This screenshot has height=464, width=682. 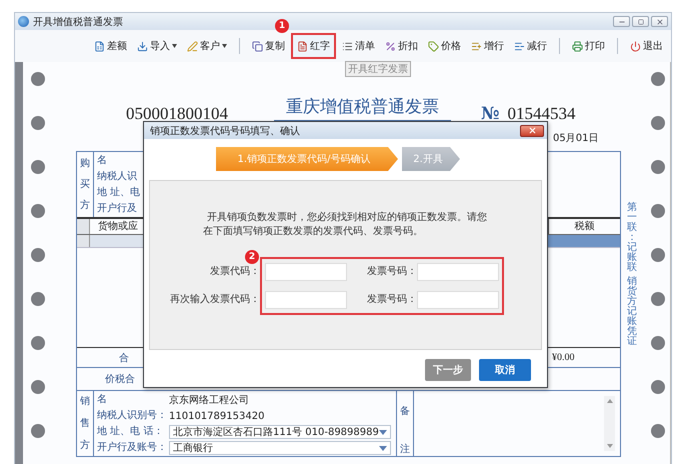 I want to click on minimize-button, so click(x=621, y=21).